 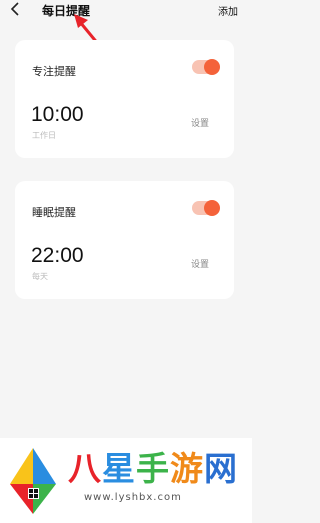 What do you see at coordinates (57, 255) in the screenshot?
I see `reminder-time: 22:00` at bounding box center [57, 255].